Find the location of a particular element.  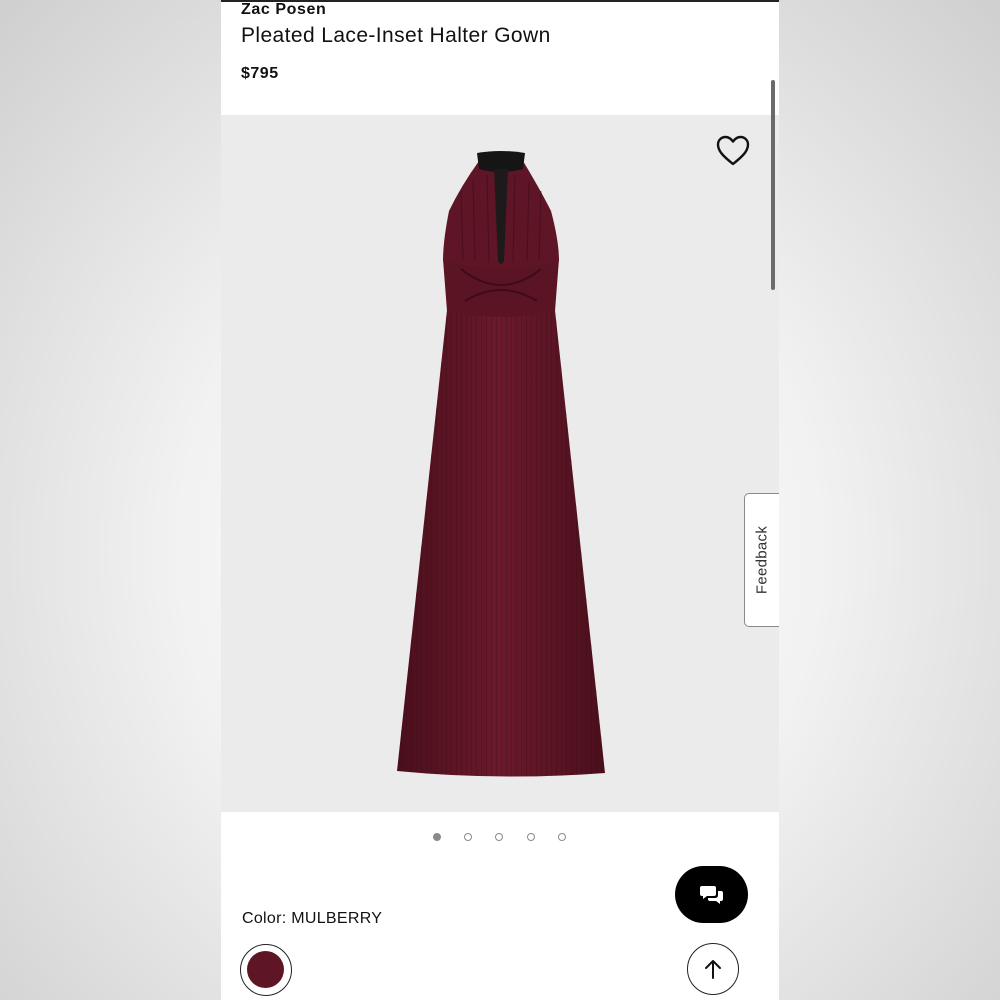

heart-icon is located at coordinates (733, 151).